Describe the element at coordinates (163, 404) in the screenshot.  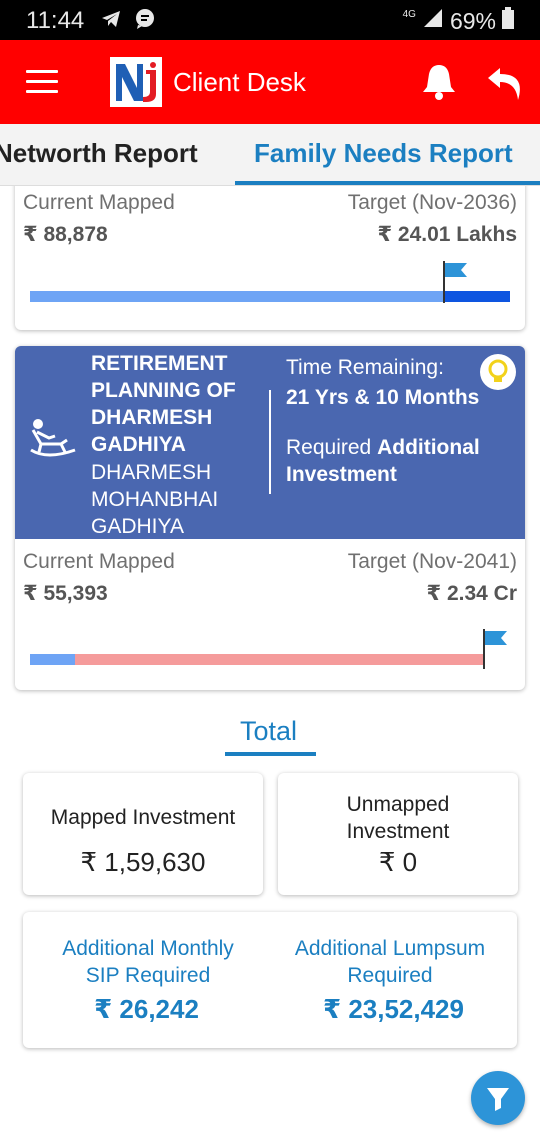
I see `goal-title: RETIREMENT PLANNING OF DHARMESH GADHIYA` at that location.